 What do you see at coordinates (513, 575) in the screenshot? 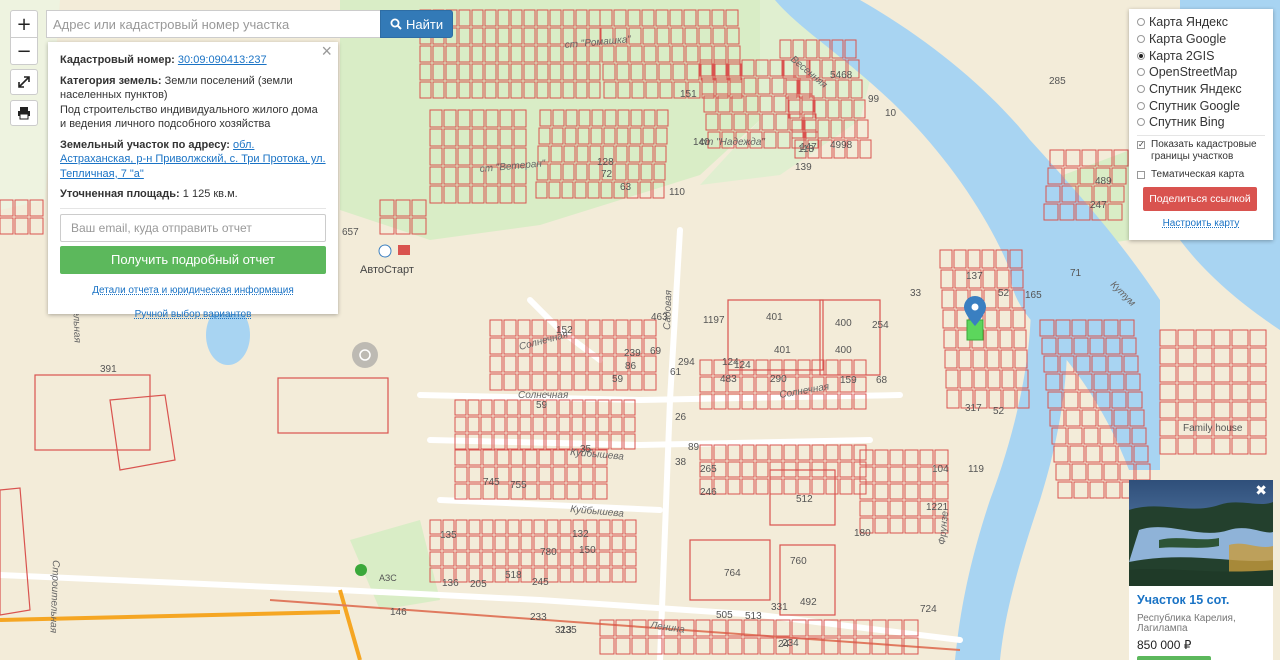
I see `parcel-number: 518` at bounding box center [513, 575].